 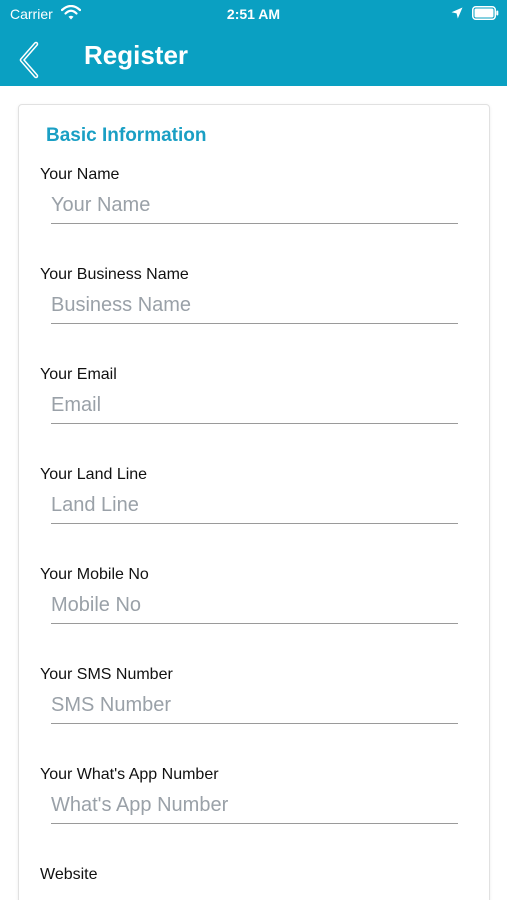 I want to click on email-field: Your Email, so click(x=255, y=416).